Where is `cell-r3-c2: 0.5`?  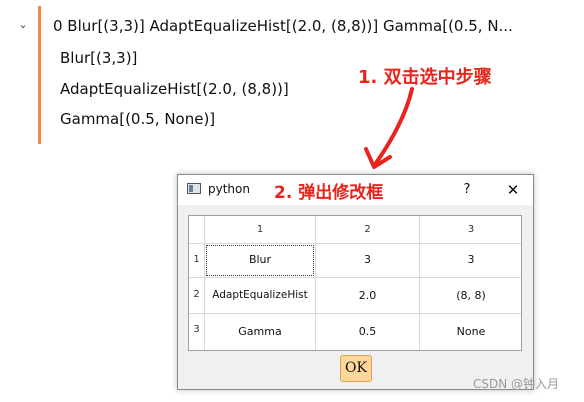 cell-r3-c2: 0.5 is located at coordinates (367, 331).